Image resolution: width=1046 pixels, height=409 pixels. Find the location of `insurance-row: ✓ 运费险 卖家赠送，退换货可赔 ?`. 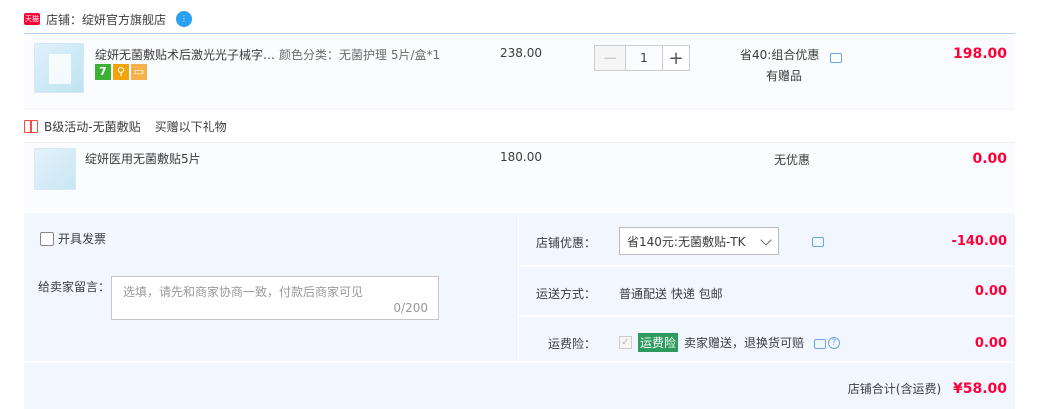

insurance-row: ✓ 运费险 卖家赠送，退换货可赔 ? is located at coordinates (730, 342).